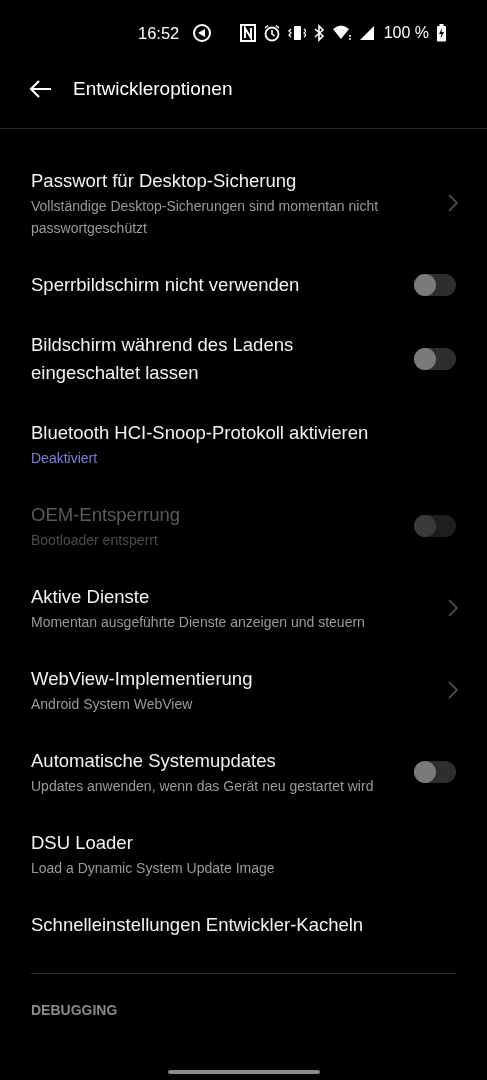 The height and width of the screenshot is (1080, 487). What do you see at coordinates (74, 1009) in the screenshot?
I see `section-header: DEBUGGING` at bounding box center [74, 1009].